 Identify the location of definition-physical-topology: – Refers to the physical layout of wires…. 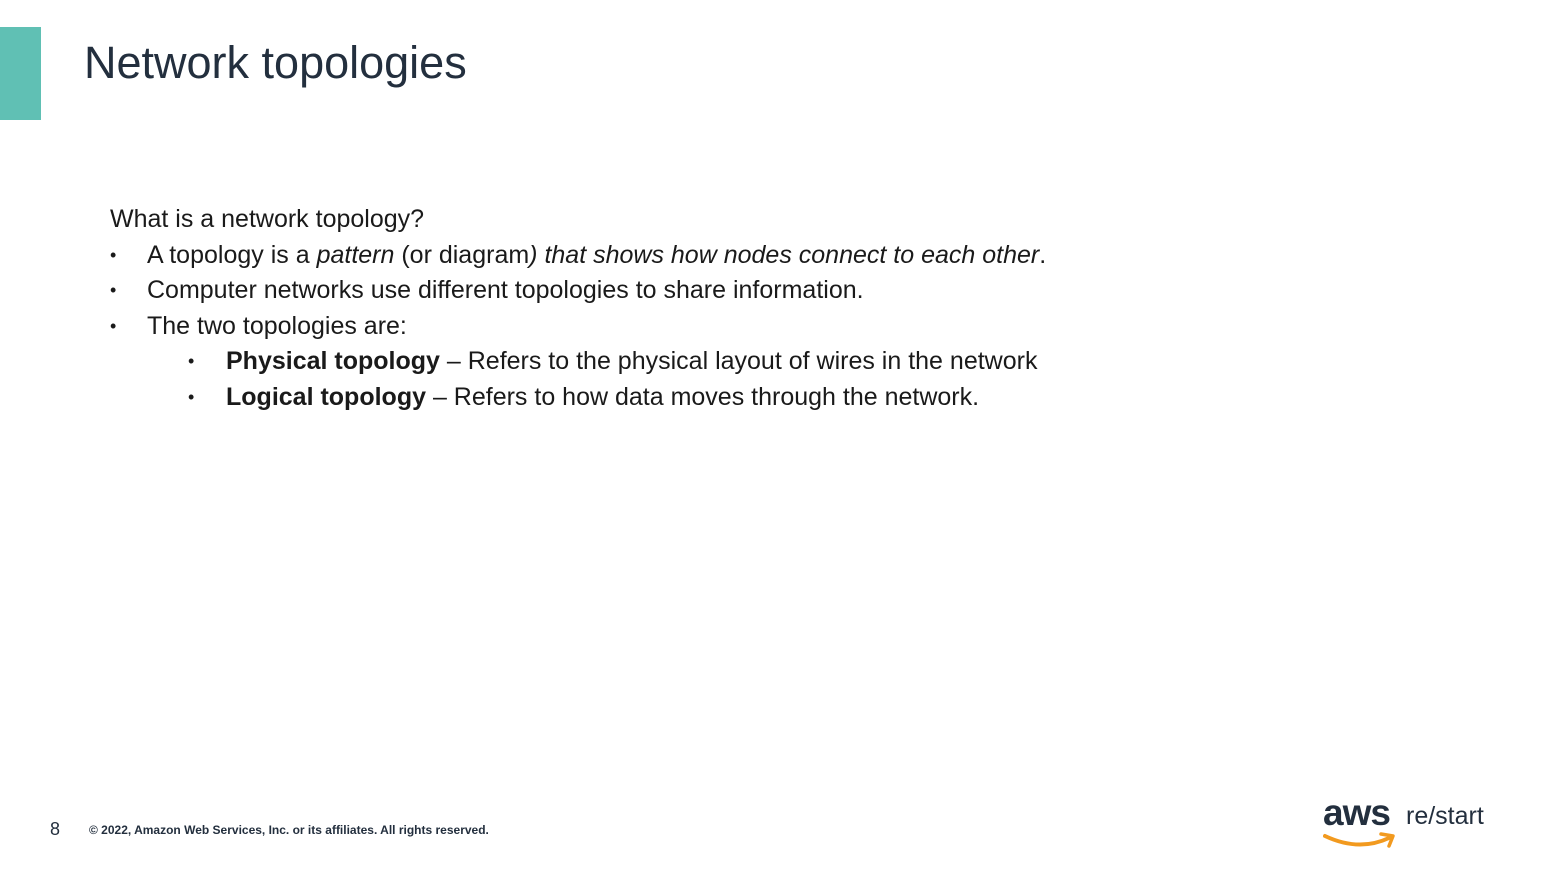
(738, 361).